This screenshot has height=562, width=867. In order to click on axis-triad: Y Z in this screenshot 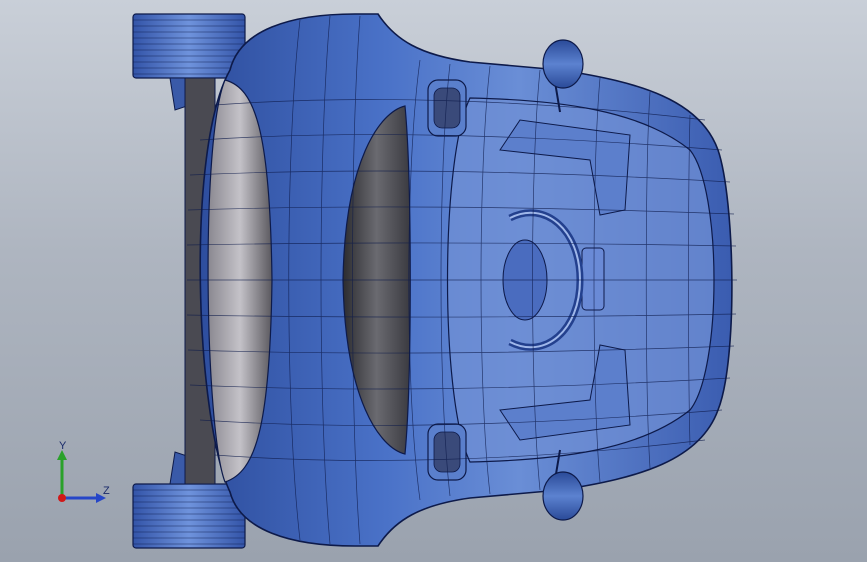, I will do `click(85, 475)`.